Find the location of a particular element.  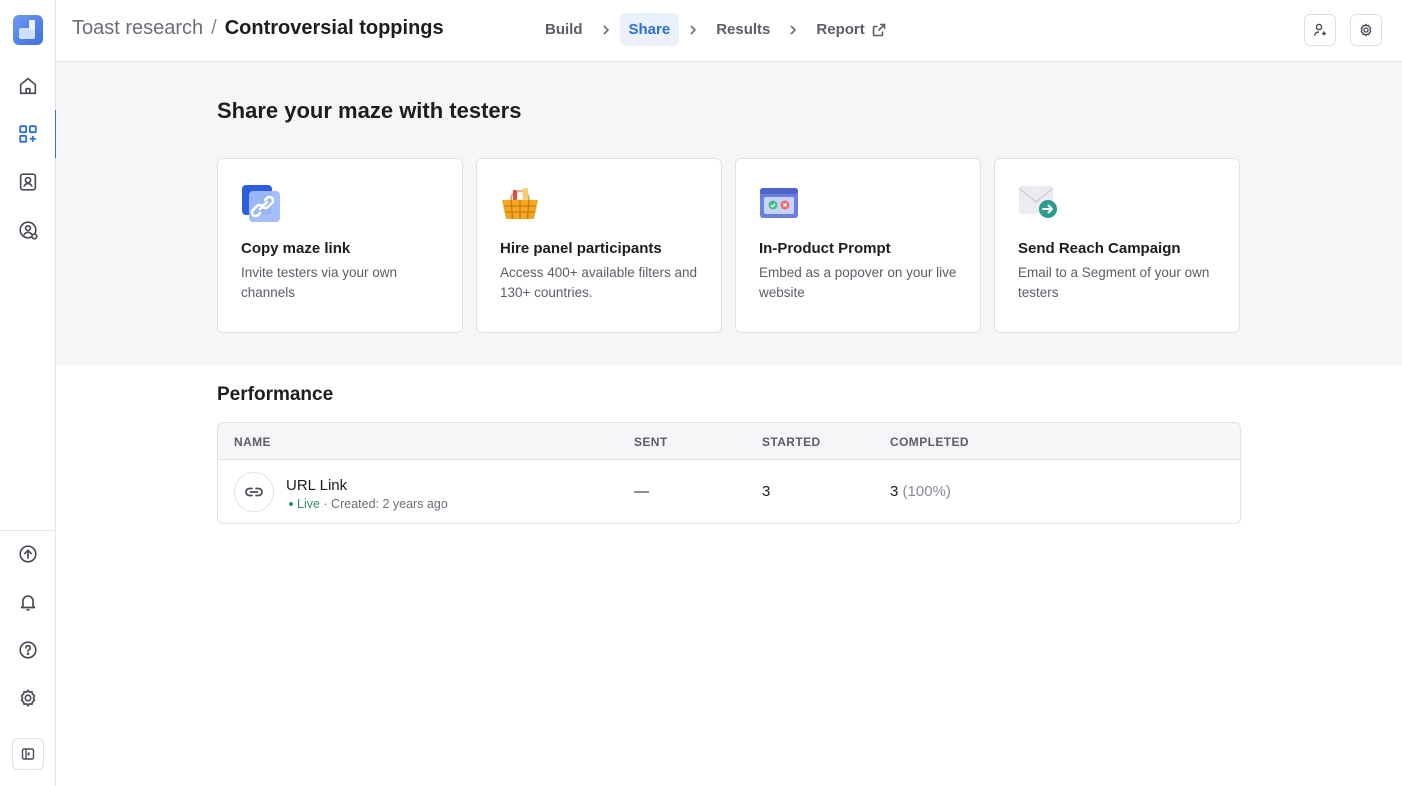

invite-user-icon is located at coordinates (1319, 29).